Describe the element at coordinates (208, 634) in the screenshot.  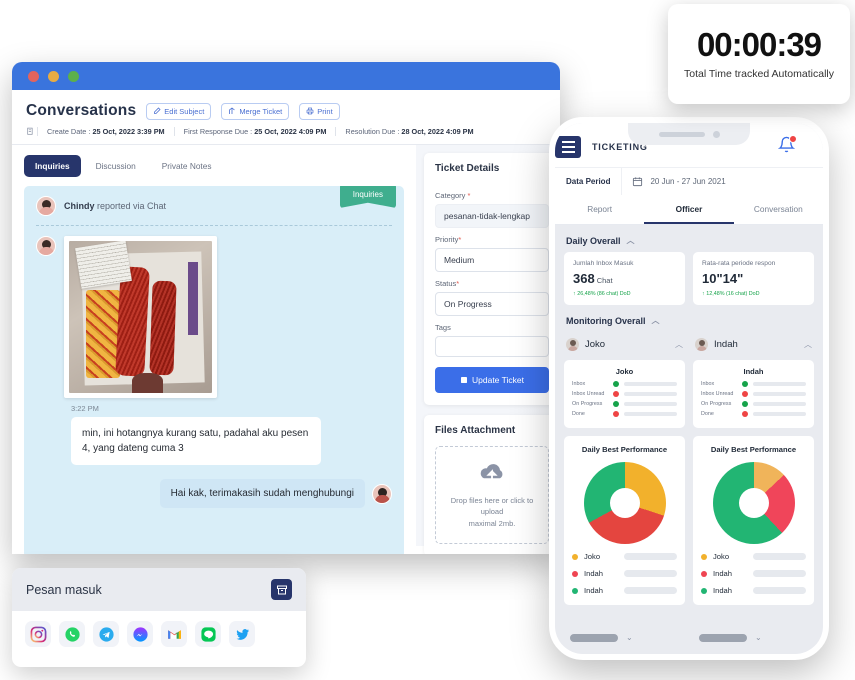
I see `line-icon` at that location.